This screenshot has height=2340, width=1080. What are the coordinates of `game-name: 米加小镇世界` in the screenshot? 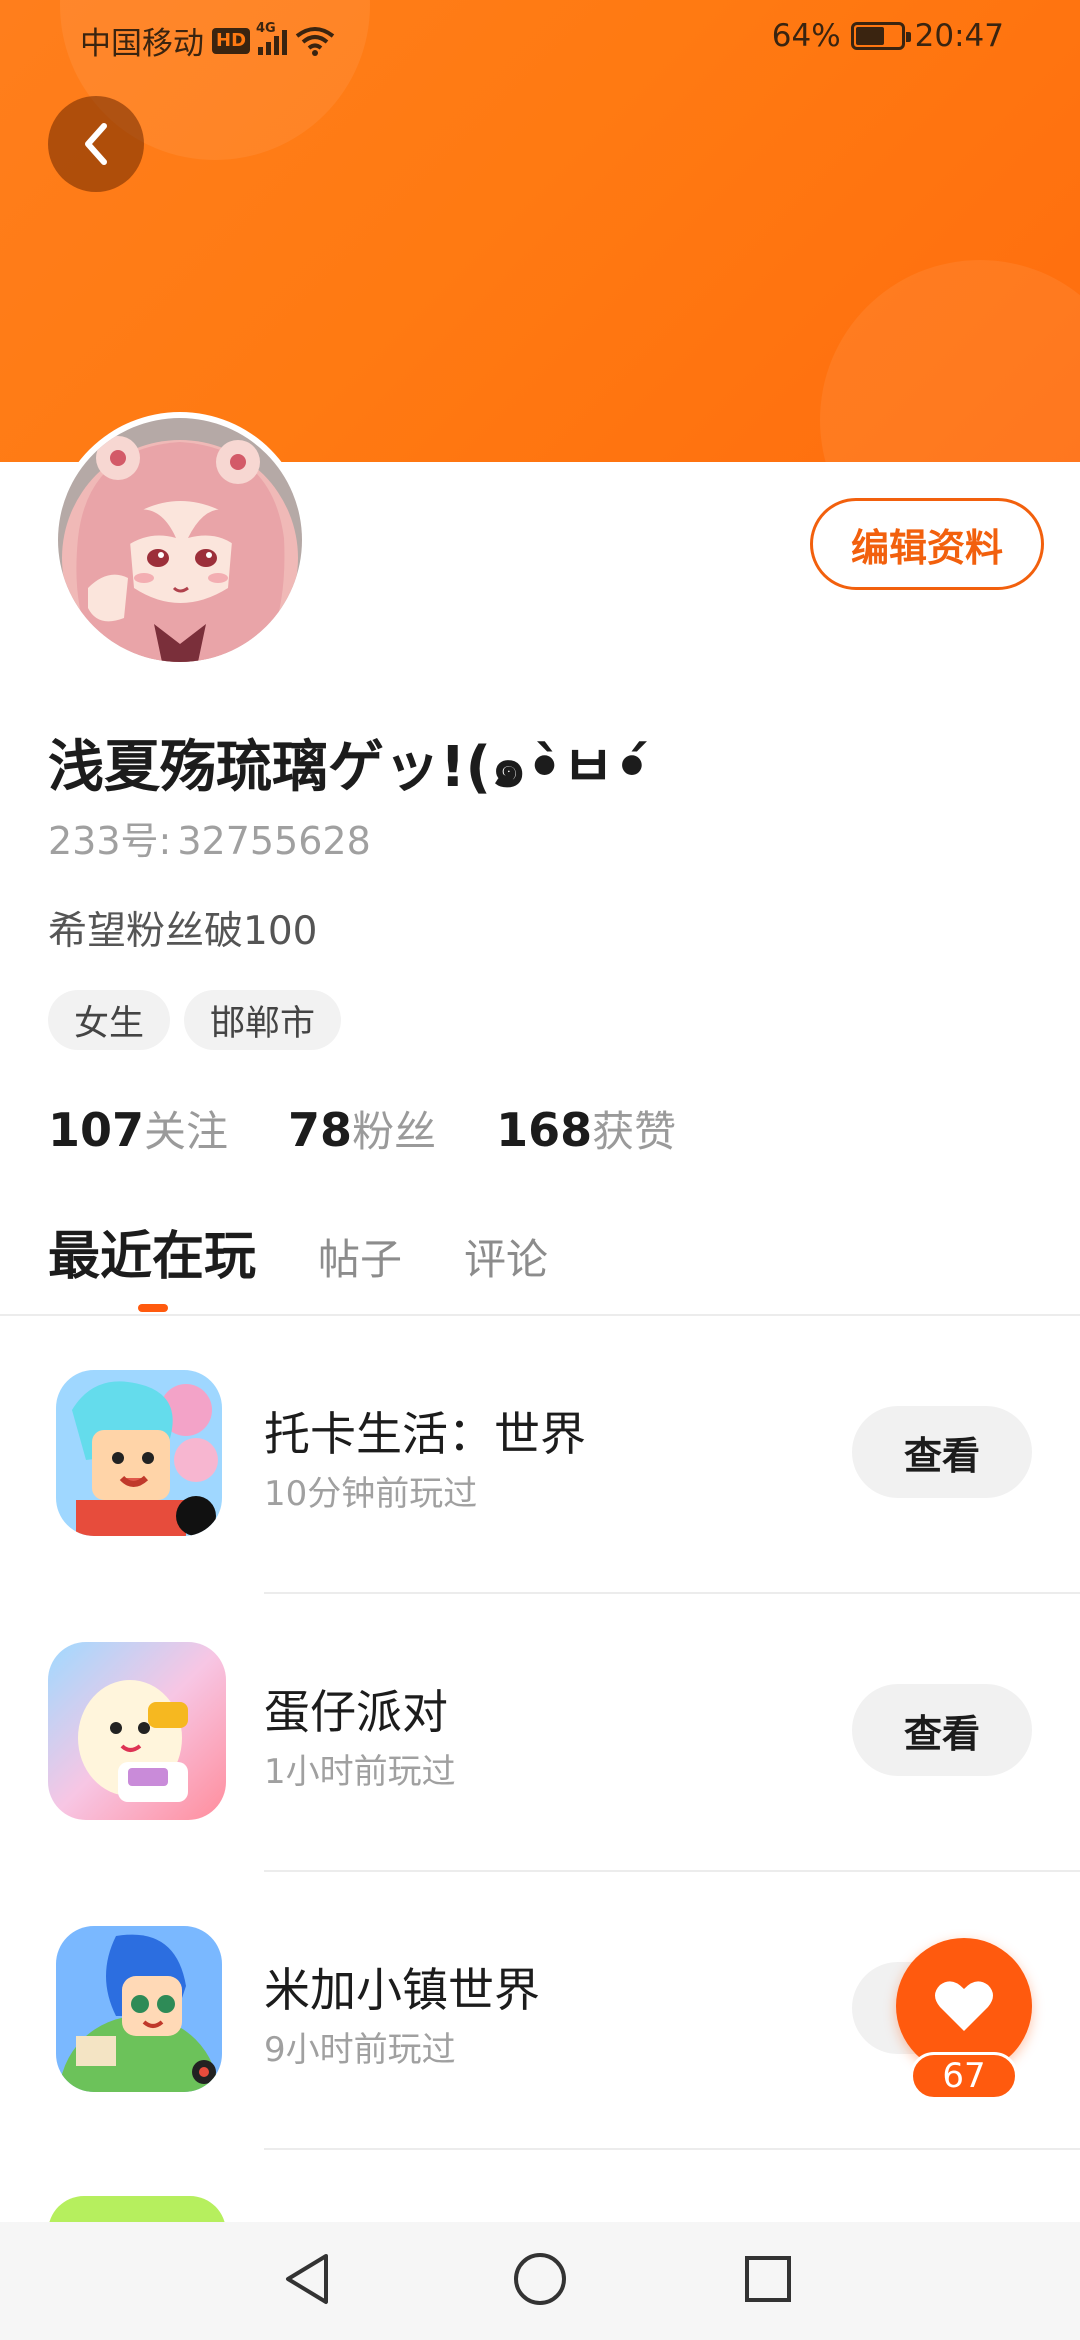 It's located at (402, 1990).